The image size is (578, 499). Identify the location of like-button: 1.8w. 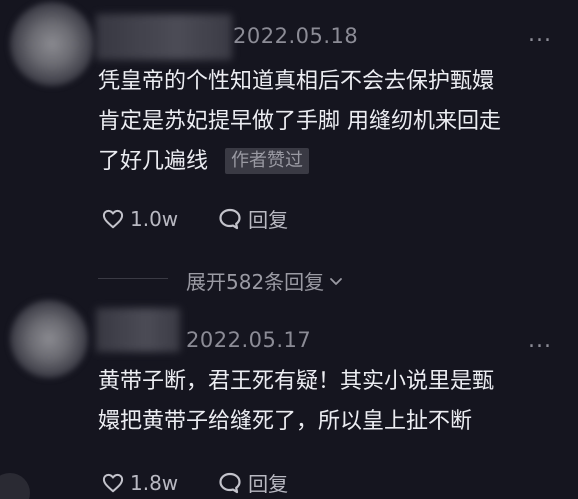
(140, 483).